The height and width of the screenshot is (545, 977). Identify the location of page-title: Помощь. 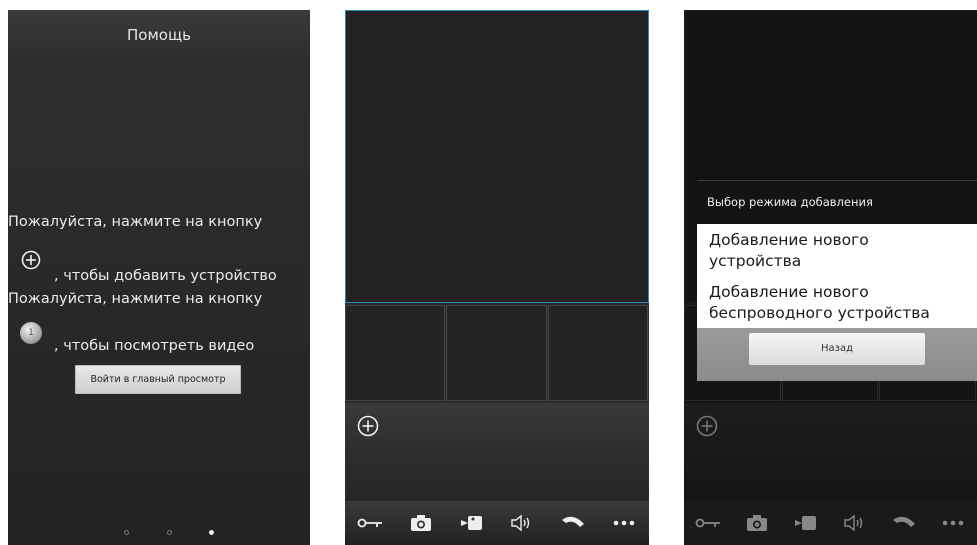
(159, 35).